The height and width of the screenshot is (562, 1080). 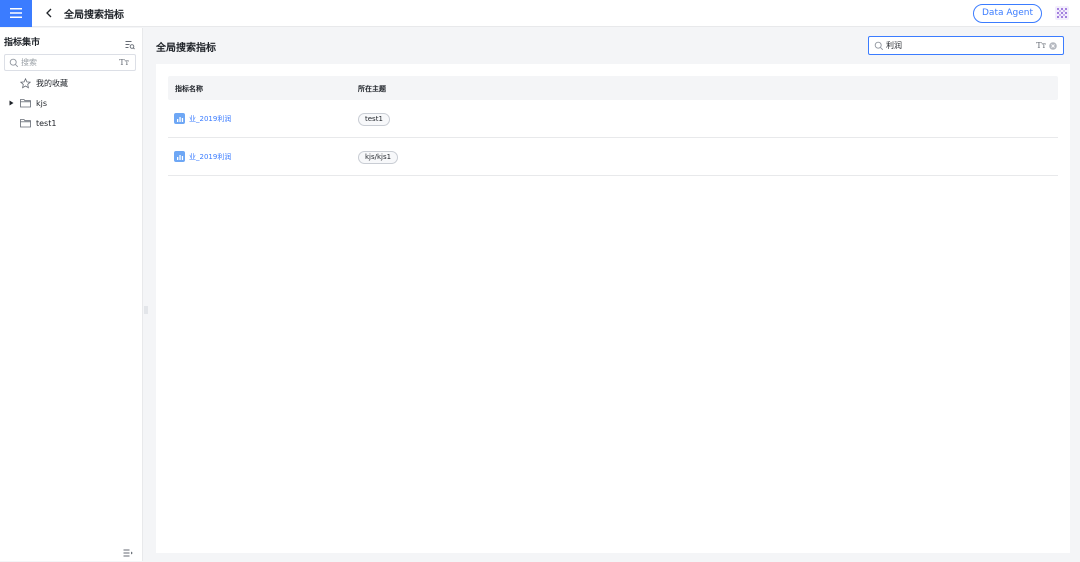 I want to click on table-row: 业_2019利润 test1, so click(x=613, y=119).